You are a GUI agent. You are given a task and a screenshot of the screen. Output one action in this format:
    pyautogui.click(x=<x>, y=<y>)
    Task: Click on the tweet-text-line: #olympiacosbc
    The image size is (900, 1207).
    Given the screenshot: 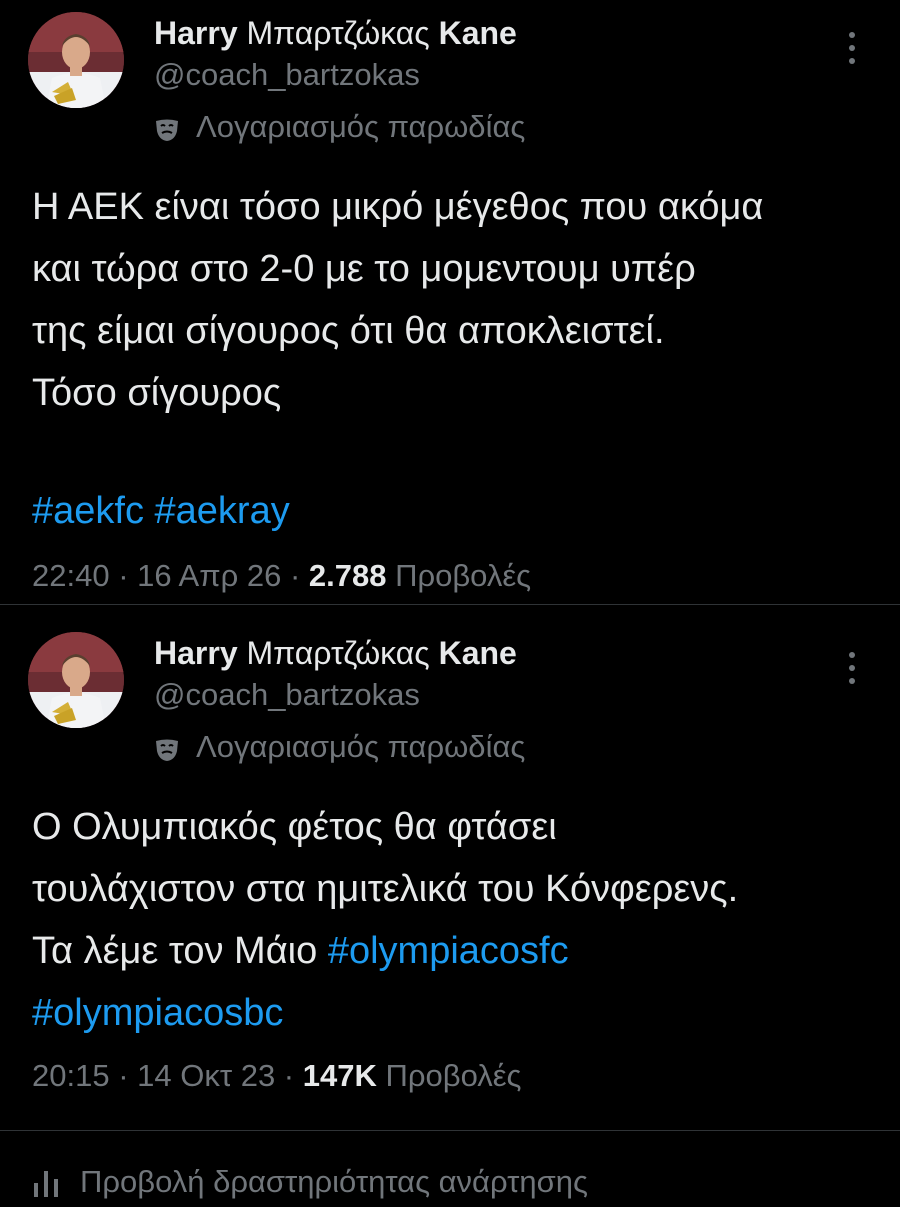 What is the action you would take?
    pyautogui.click(x=457, y=1013)
    